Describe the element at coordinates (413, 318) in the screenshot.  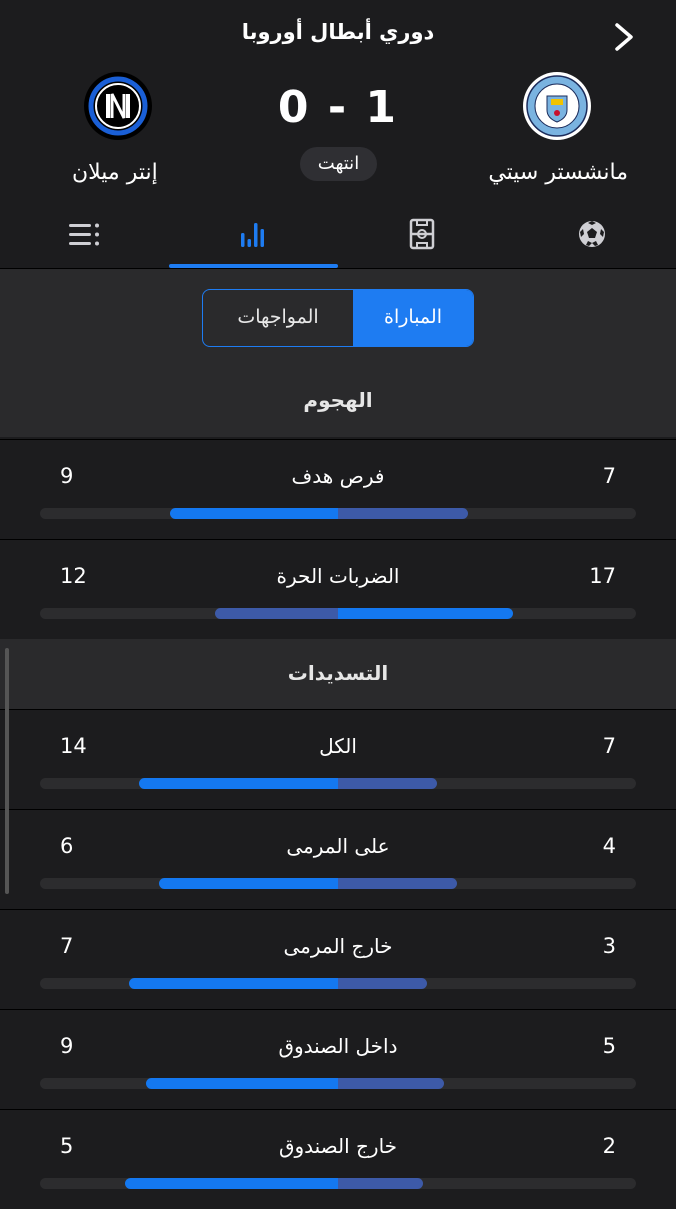
I see `segment-match: المباراة` at that location.